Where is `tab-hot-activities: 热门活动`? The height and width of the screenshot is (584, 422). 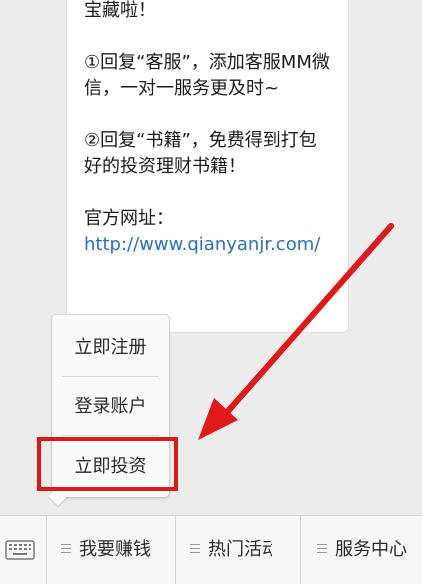 tab-hot-activities: 热门活动 is located at coordinates (238, 550).